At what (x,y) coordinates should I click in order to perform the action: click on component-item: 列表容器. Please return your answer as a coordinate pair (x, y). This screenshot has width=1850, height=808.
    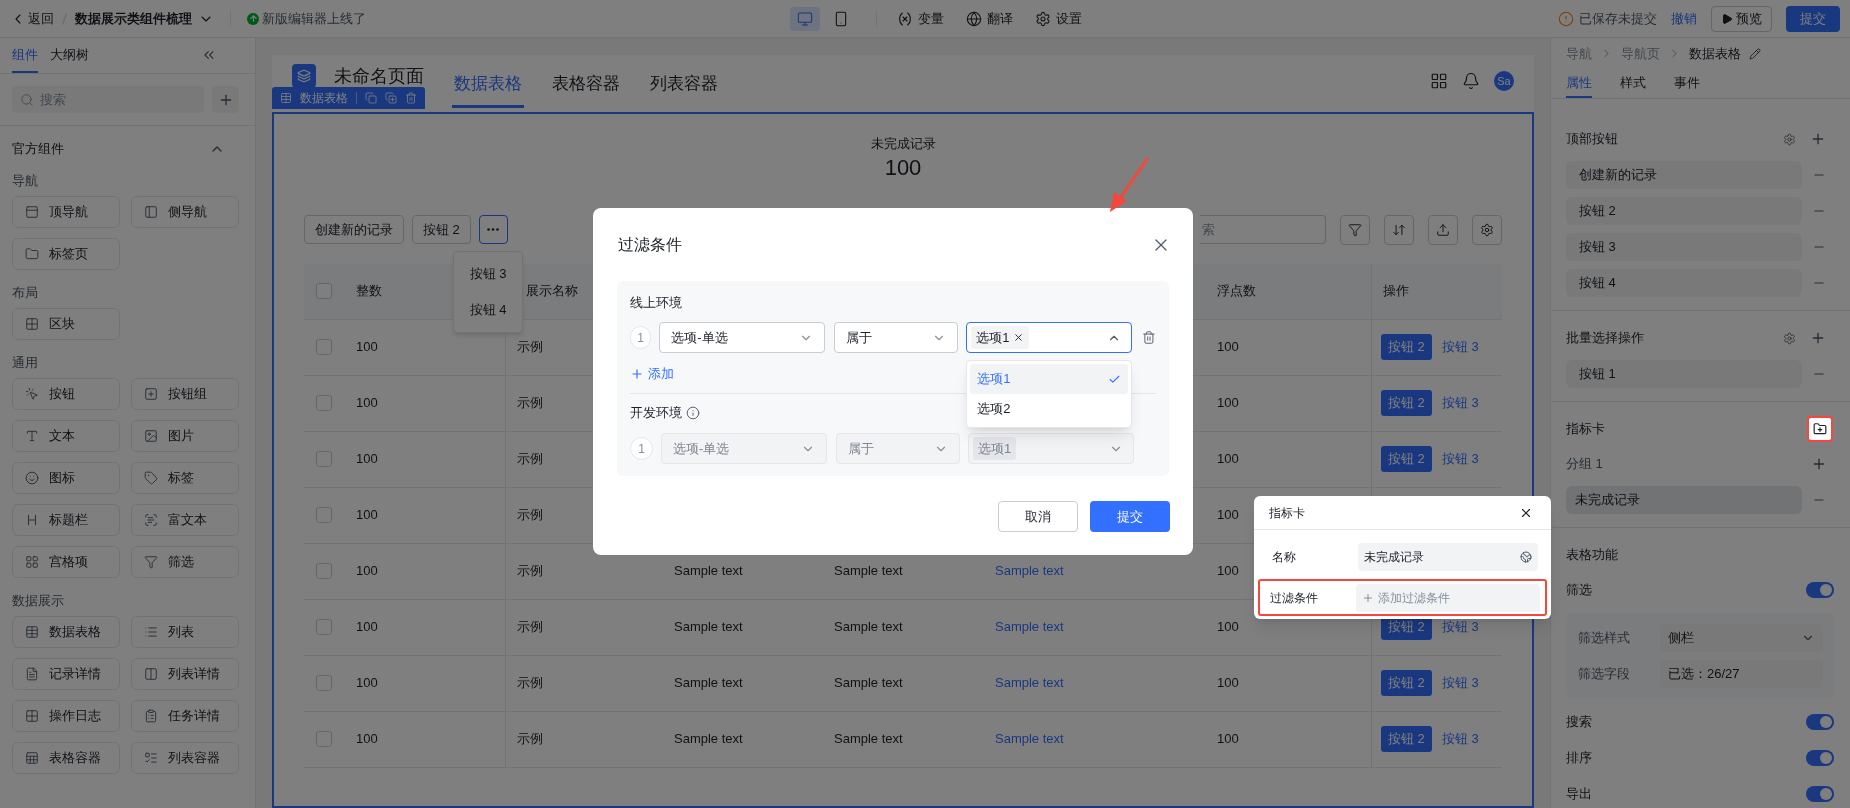
    Looking at the image, I should click on (185, 758).